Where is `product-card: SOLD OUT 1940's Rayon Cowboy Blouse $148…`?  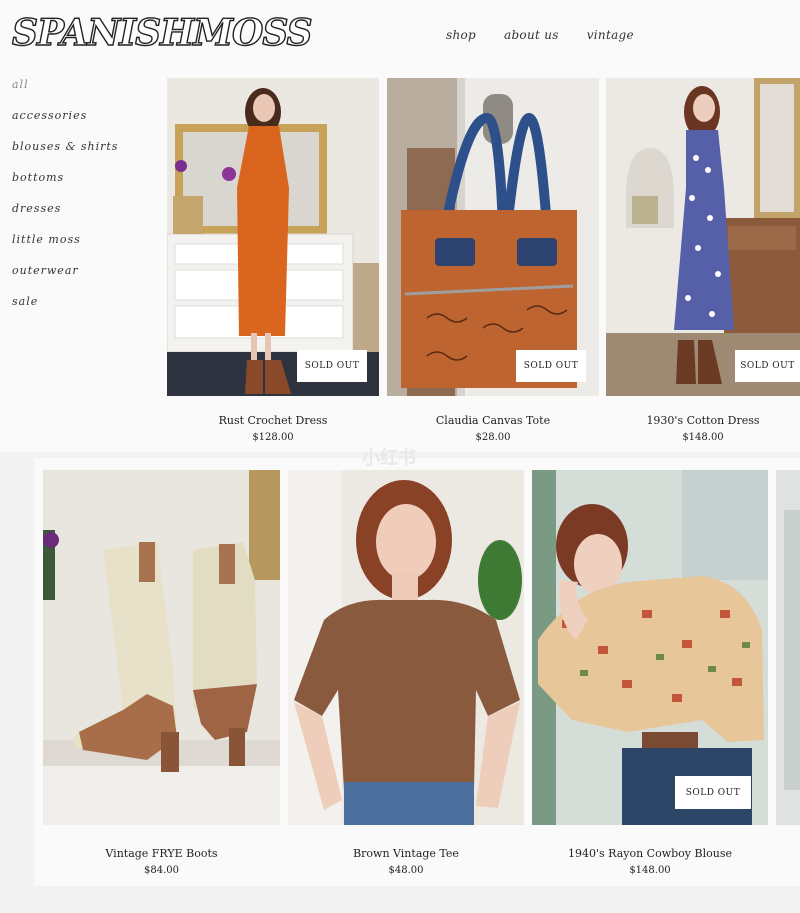
product-card: SOLD OUT 1940's Rayon Cowboy Blouse $148… is located at coordinates (650, 675).